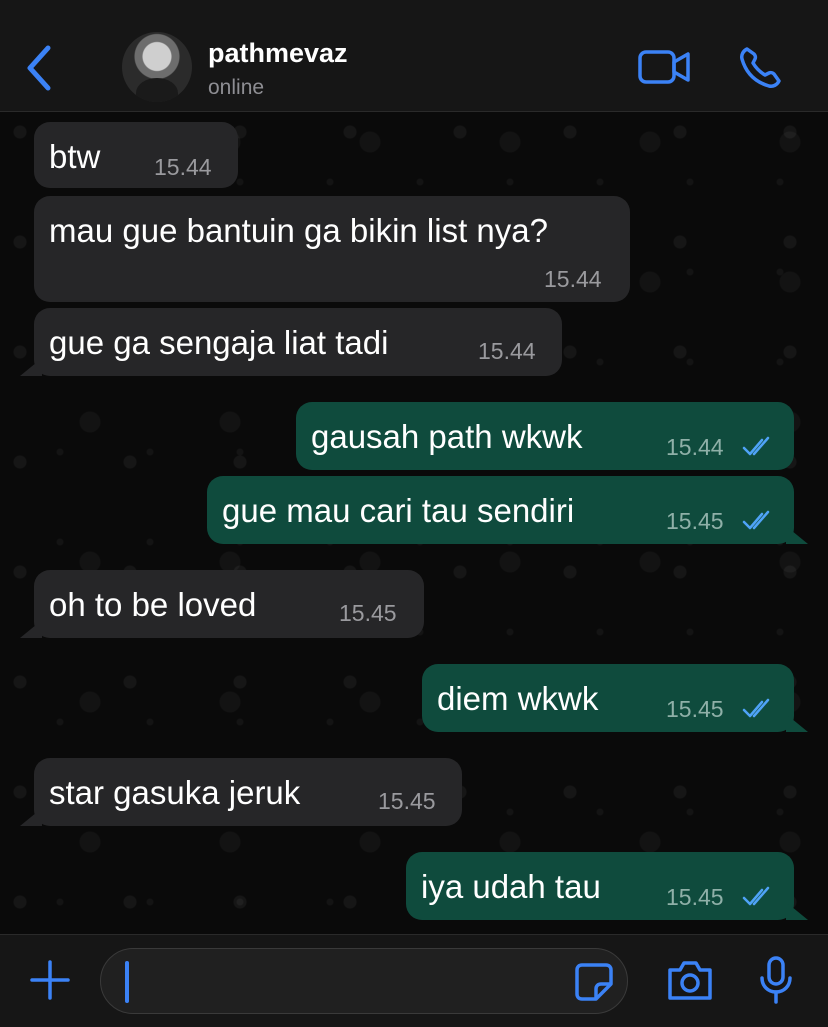  I want to click on message-outgoing: gausah path wkwk 15.44, so click(545, 436).